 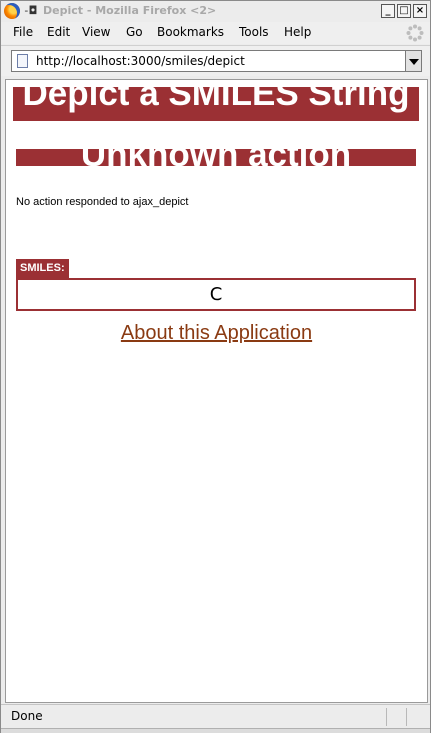 What do you see at coordinates (130, 10) in the screenshot?
I see `window-title: Depict - Mozilla Firefox <2>` at bounding box center [130, 10].